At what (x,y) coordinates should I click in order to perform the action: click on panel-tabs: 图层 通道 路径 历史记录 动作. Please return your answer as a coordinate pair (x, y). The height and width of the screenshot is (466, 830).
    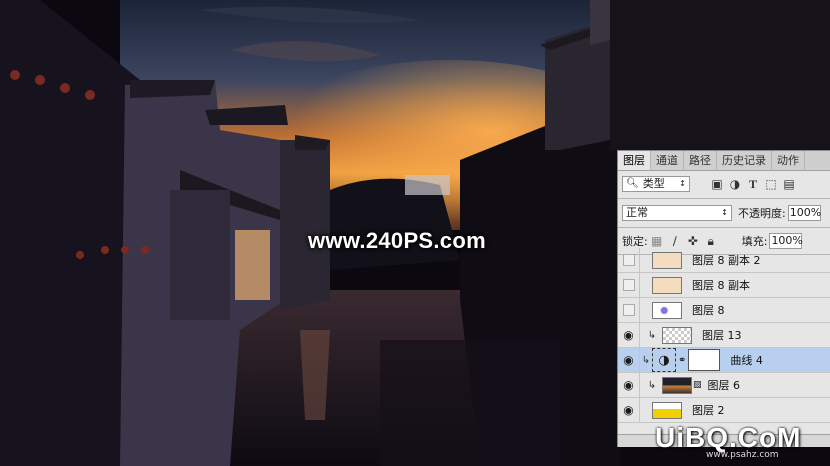
    Looking at the image, I should click on (724, 161).